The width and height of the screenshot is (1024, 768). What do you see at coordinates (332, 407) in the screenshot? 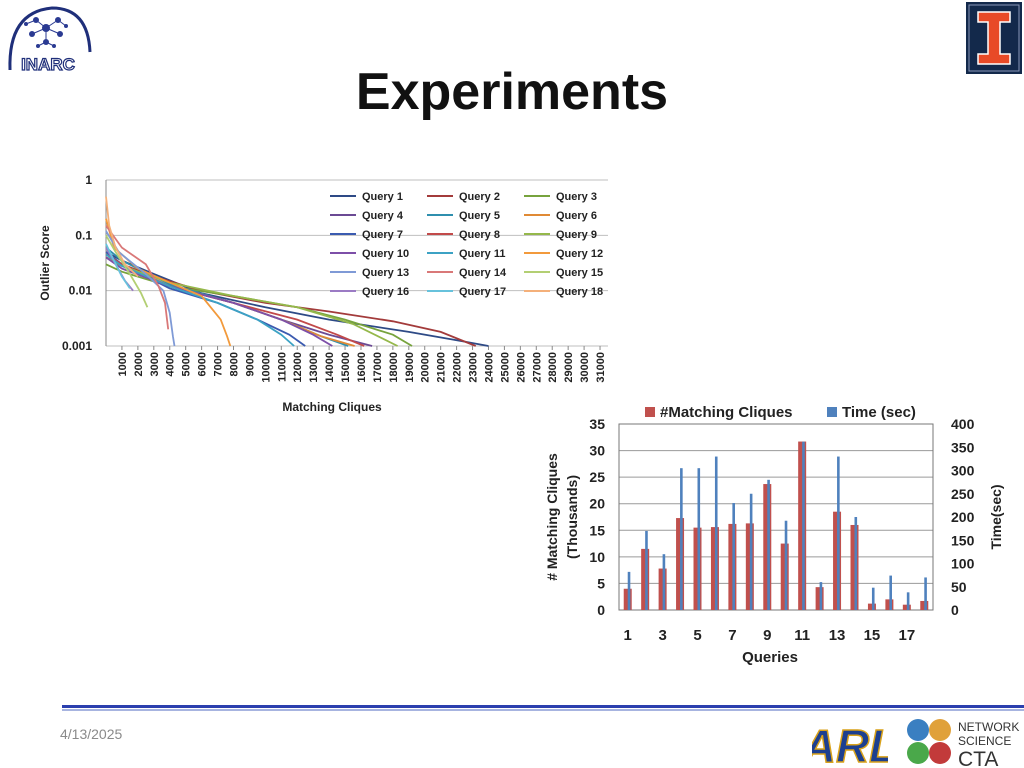
I see `x-axis-title: Matching Cliques` at bounding box center [332, 407].